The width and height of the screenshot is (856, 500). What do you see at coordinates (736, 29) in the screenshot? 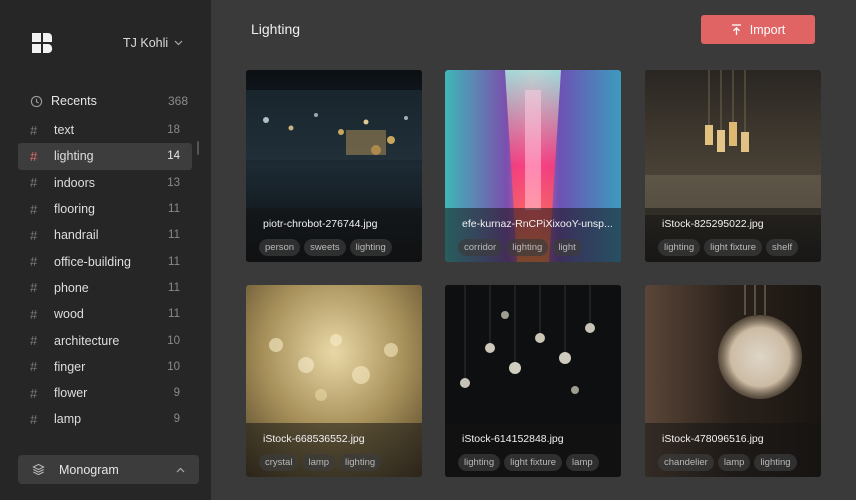
I see `upload-icon` at bounding box center [736, 29].